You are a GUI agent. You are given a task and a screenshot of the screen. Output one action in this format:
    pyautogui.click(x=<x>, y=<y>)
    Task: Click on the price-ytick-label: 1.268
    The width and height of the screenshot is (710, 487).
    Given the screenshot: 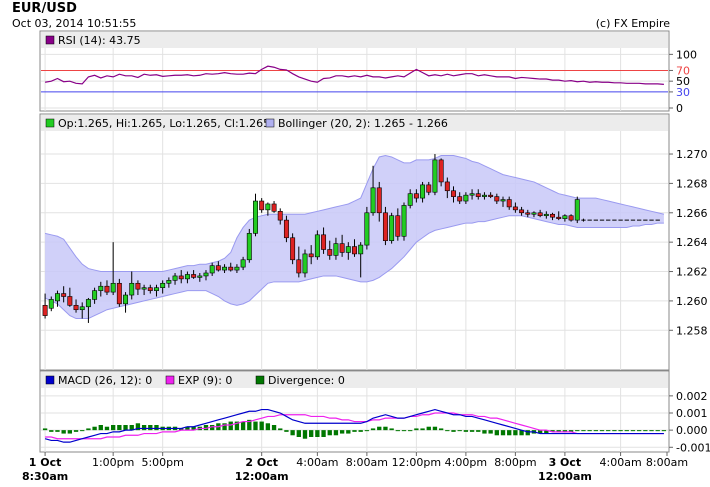 What is the action you would take?
    pyautogui.click(x=692, y=183)
    